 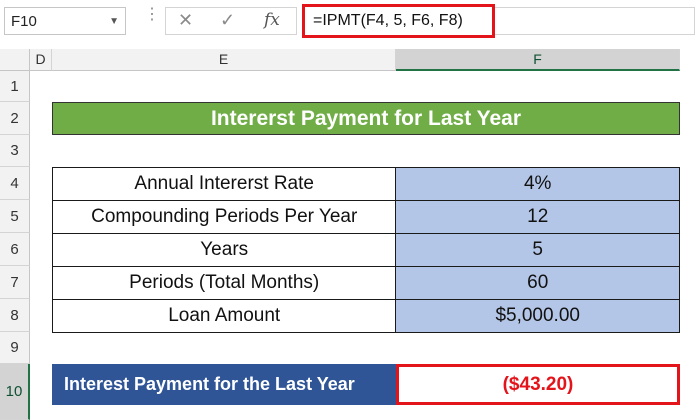 What do you see at coordinates (224, 60) in the screenshot?
I see `column-header-e: E` at bounding box center [224, 60].